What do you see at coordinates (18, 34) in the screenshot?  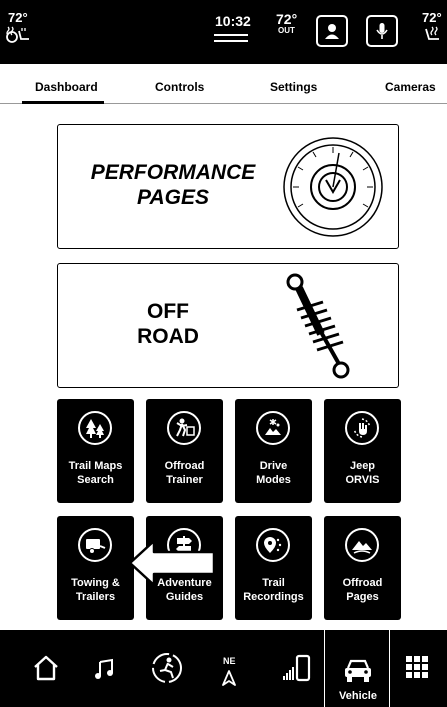 I see `heated-seat-icon` at bounding box center [18, 34].